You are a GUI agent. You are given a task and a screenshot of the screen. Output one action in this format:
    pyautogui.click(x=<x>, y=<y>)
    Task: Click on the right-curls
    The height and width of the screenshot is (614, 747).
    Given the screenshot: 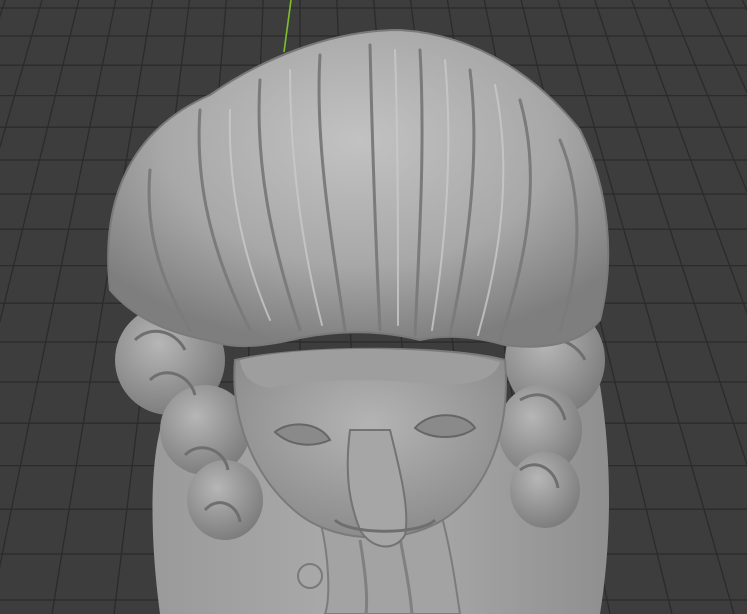 What is the action you would take?
    pyautogui.click(x=545, y=490)
    